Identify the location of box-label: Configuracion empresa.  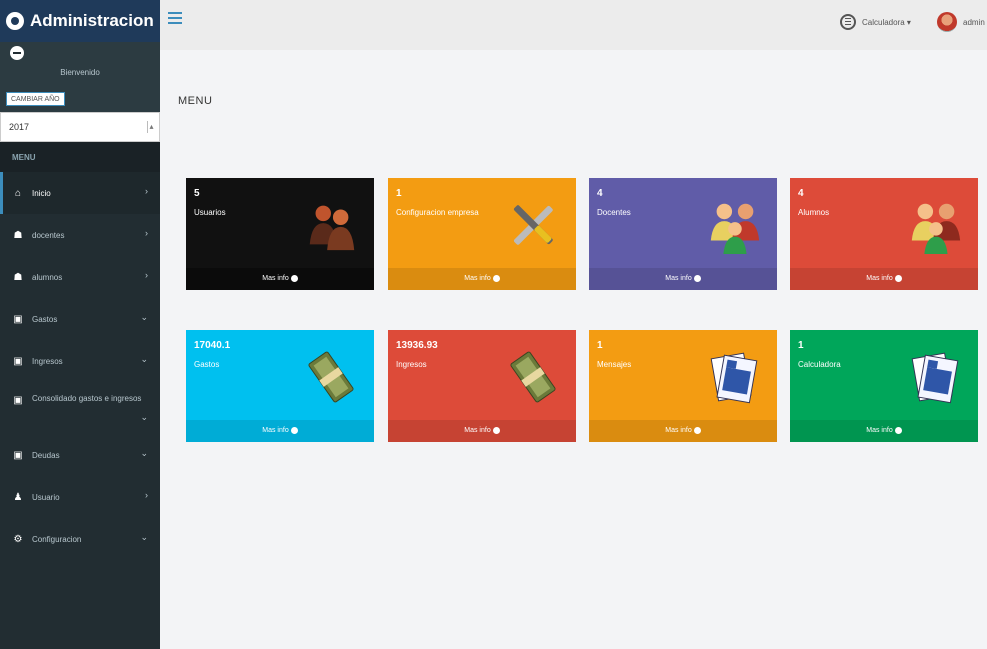
(437, 212).